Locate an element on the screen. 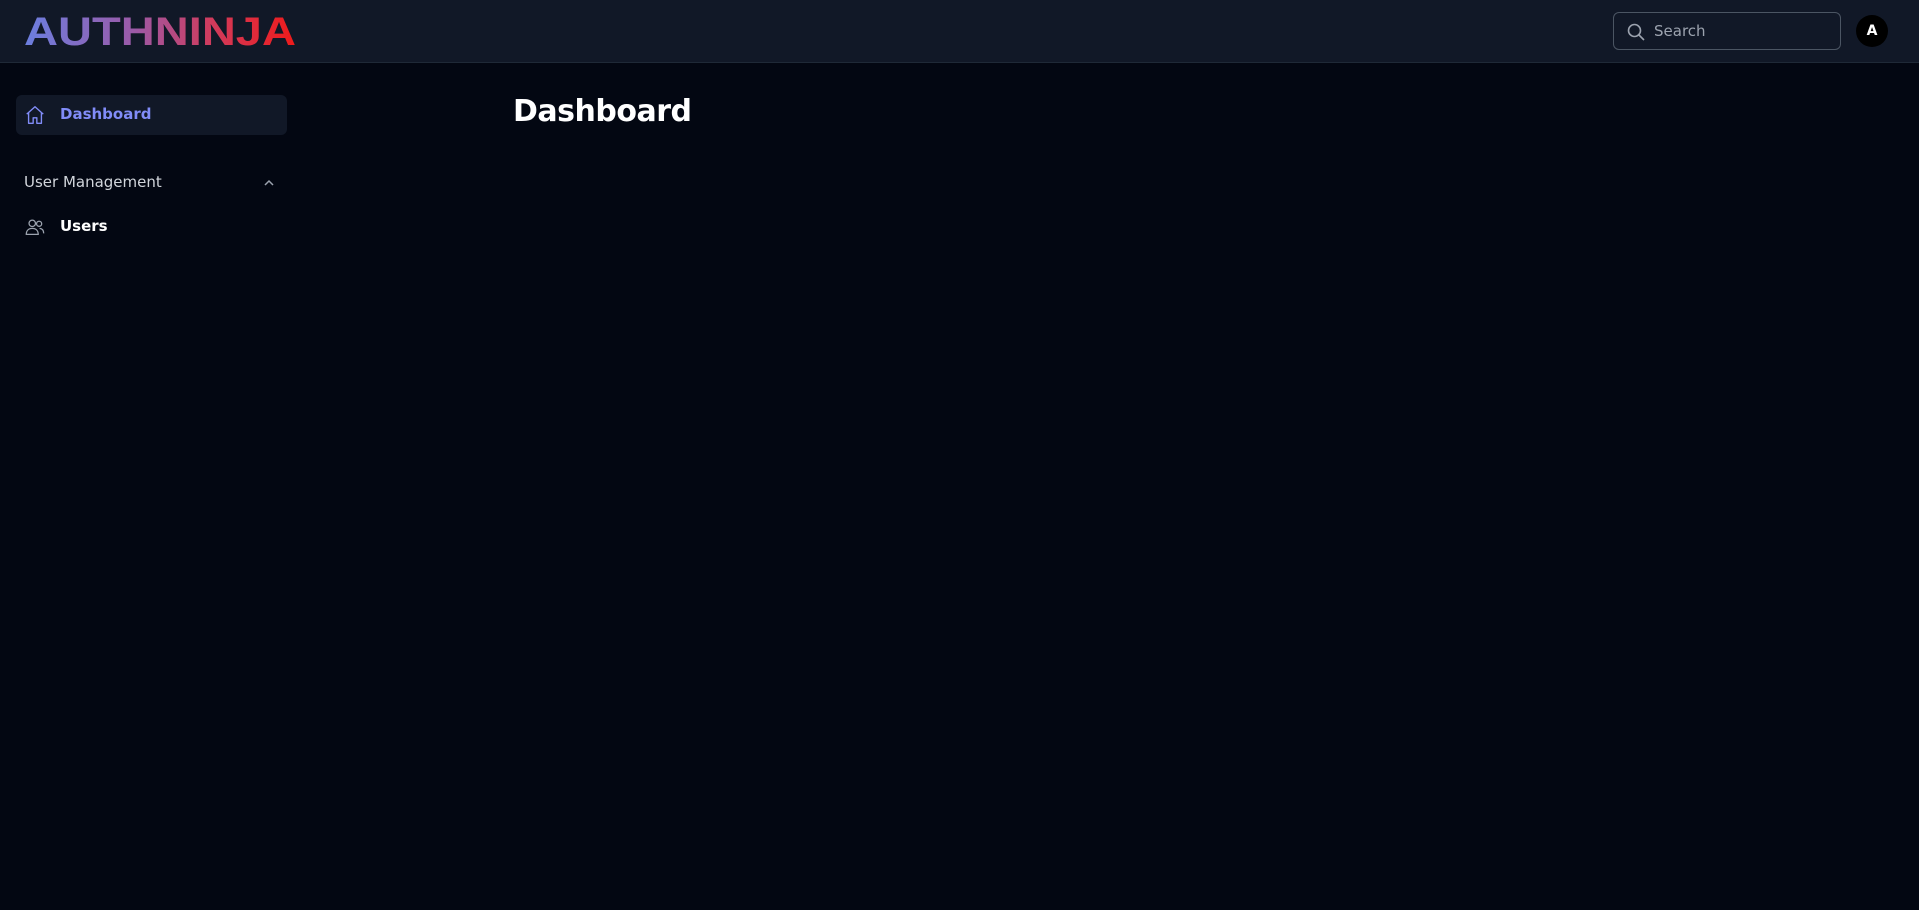 Image resolution: width=1919 pixels, height=910 pixels. home-icon is located at coordinates (35, 115).